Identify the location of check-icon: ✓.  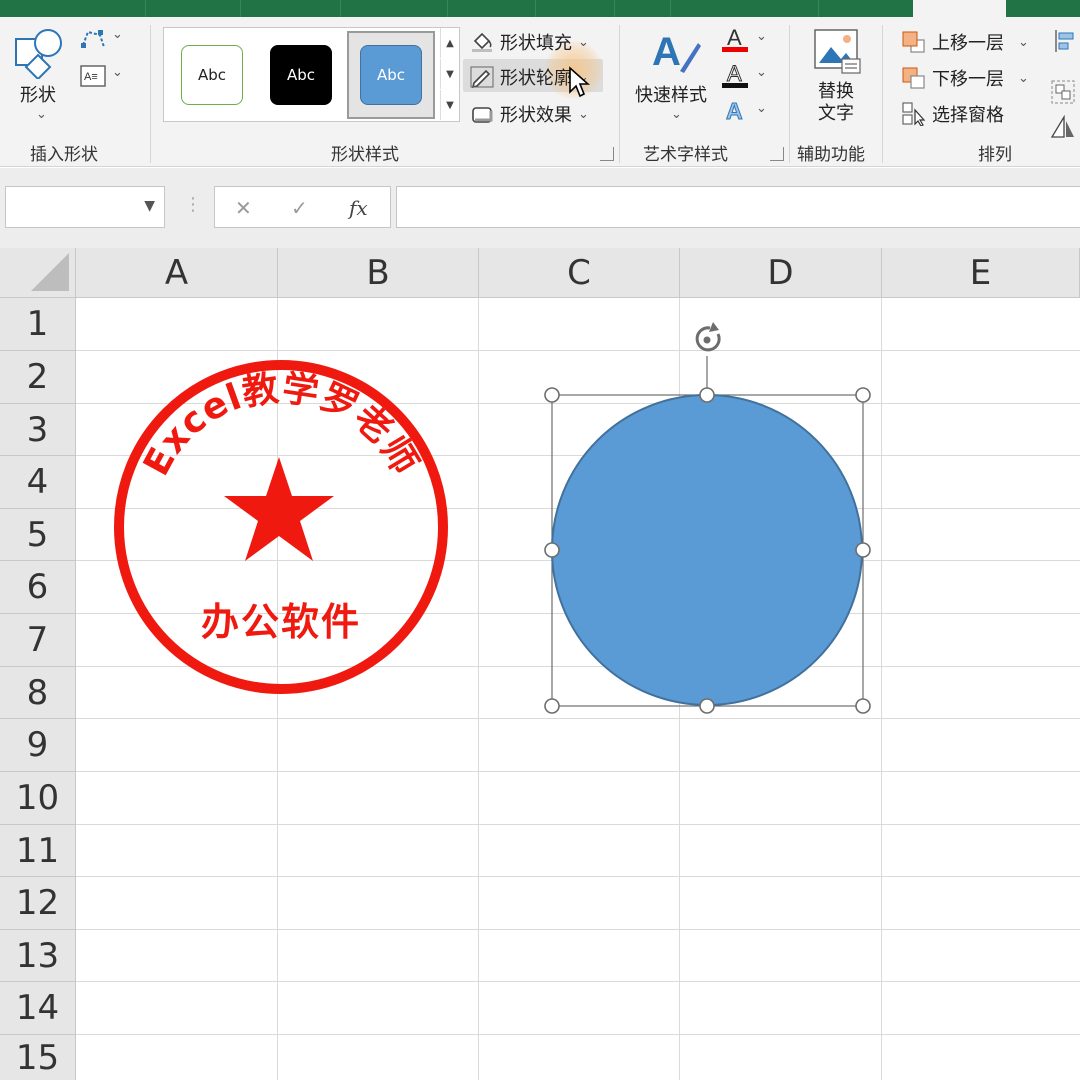
(299, 208).